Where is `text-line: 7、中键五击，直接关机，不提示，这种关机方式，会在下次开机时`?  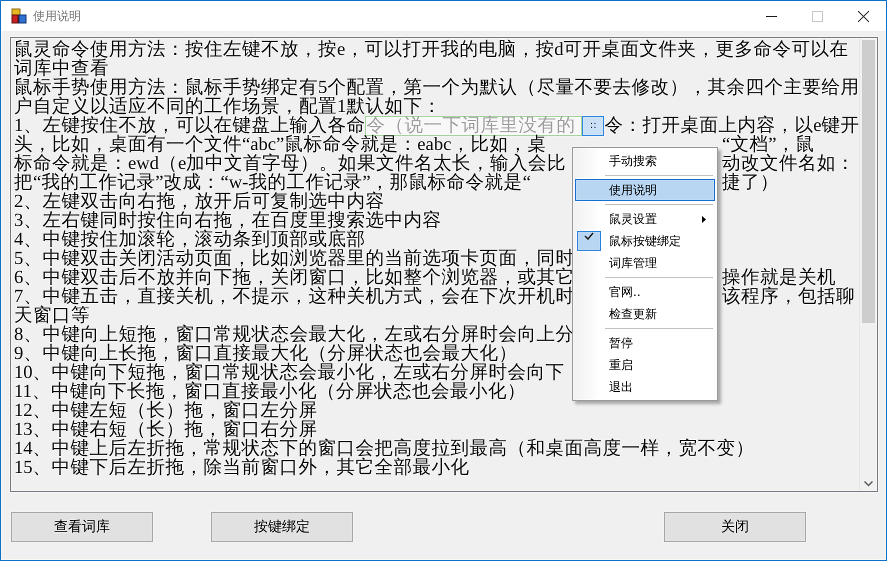 text-line: 7、中键五击，直接关机，不提示，这种关机方式，会在下次开机时 is located at coordinates (294, 296).